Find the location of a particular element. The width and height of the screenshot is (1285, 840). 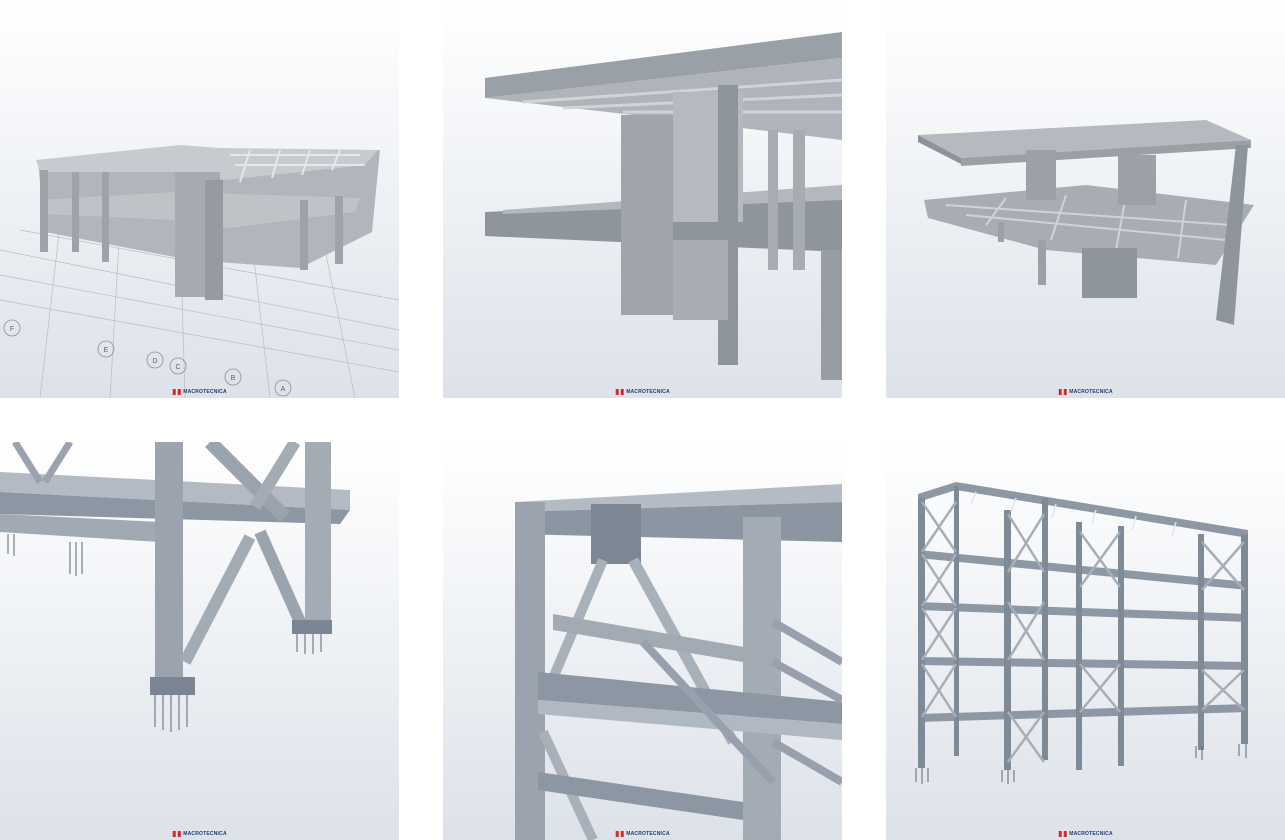

grid-label-f: F is located at coordinates (12, 329).